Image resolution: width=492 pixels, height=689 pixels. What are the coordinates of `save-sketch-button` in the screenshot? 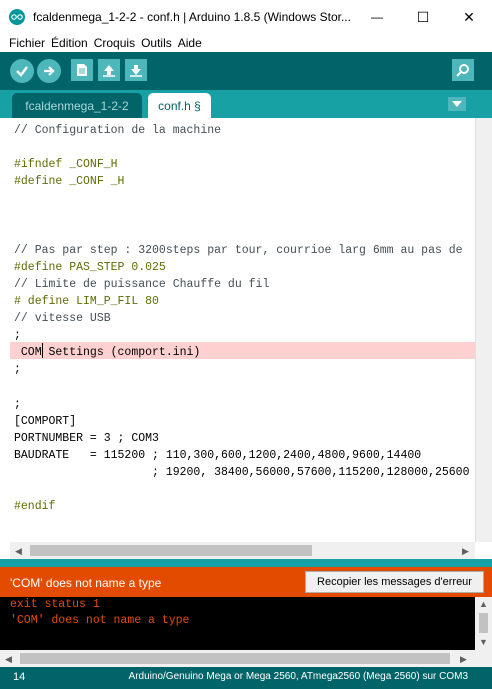 It's located at (136, 70).